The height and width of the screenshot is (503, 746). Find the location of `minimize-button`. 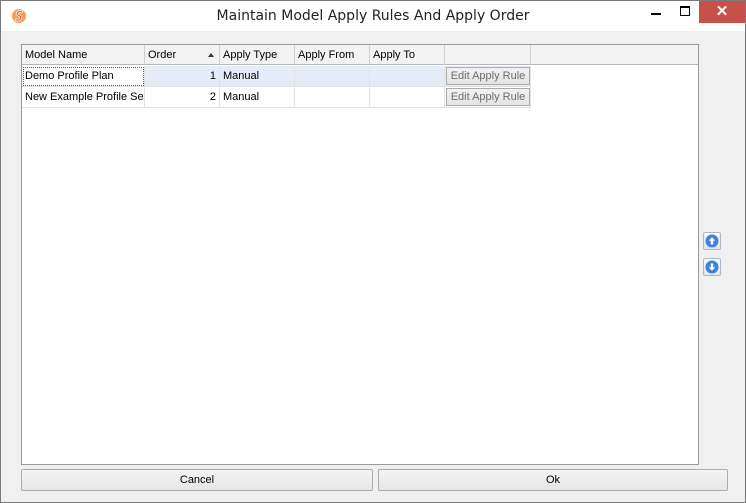

minimize-button is located at coordinates (656, 12).